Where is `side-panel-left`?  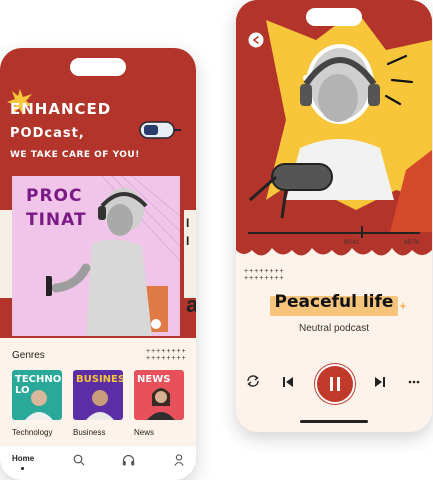 side-panel-left is located at coordinates (6, 254).